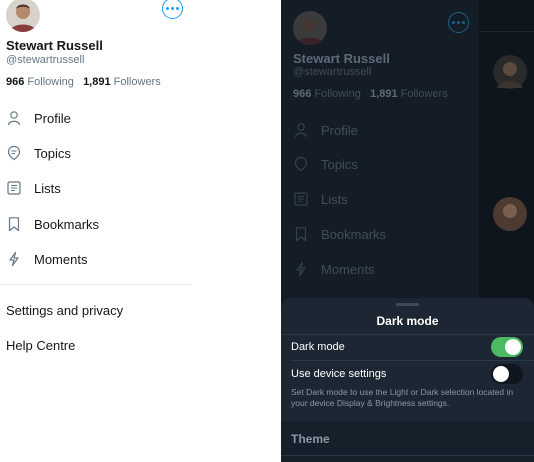  Describe the element at coordinates (339, 374) in the screenshot. I see `device-settings-label: Use device settings` at that location.